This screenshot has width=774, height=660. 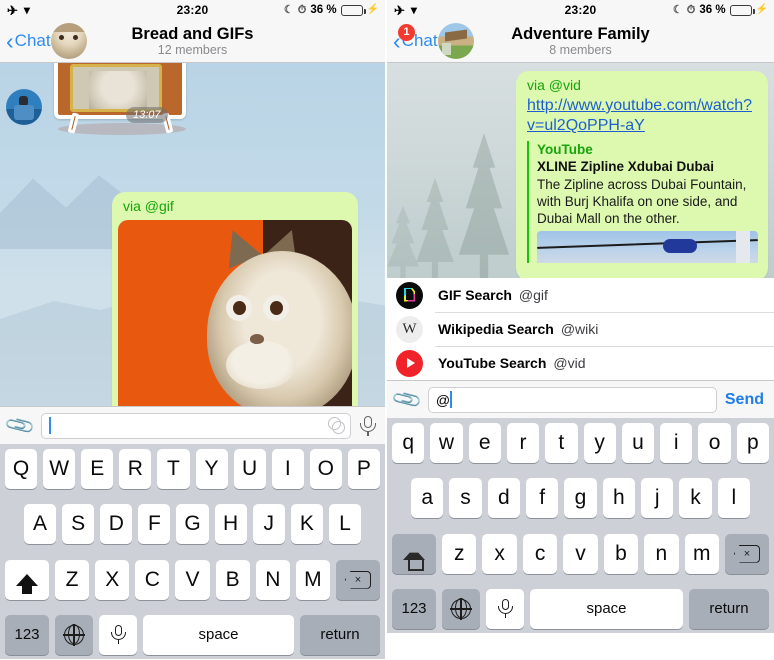 I want to click on key-m: M, so click(x=312, y=579).